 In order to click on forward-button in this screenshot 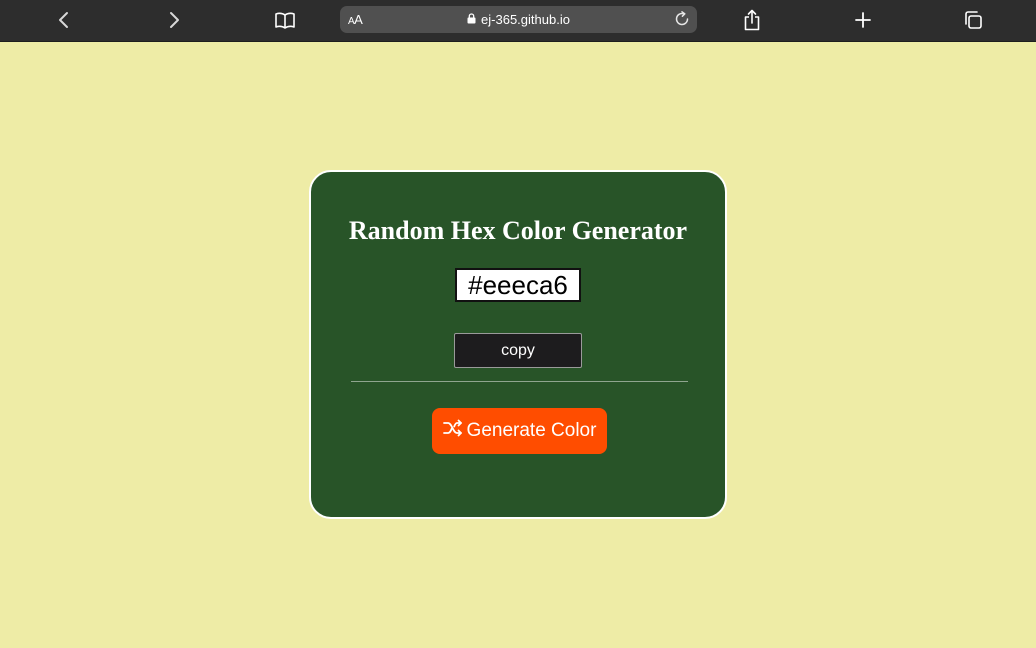, I will do `click(174, 20)`.